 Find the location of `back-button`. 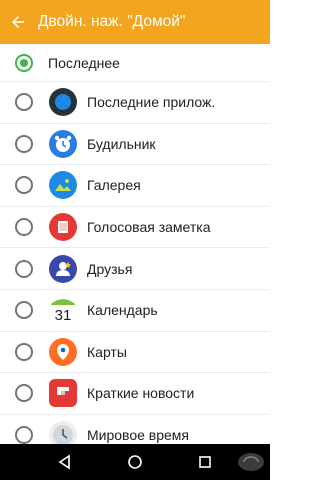

back-button is located at coordinates (18, 22).